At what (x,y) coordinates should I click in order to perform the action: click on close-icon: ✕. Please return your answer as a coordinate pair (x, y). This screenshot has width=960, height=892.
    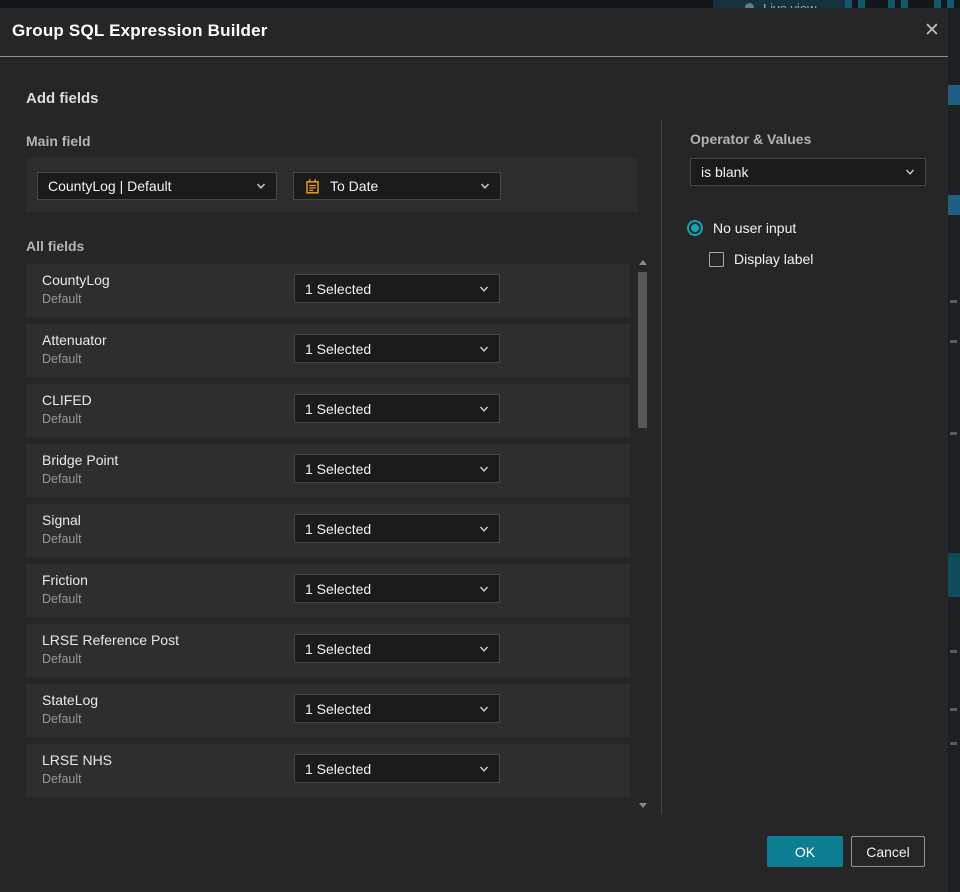
    Looking at the image, I should click on (932, 30).